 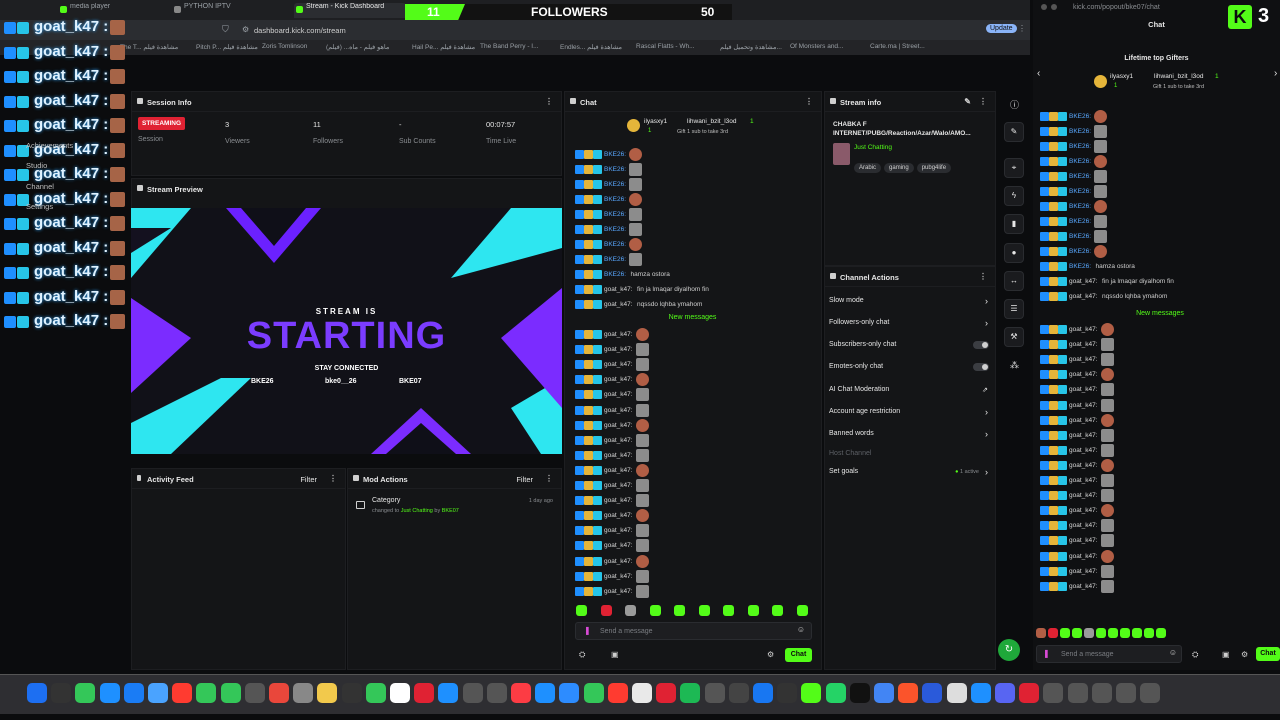 I want to click on popout-gift-icon: ▣, so click(x=1226, y=654).